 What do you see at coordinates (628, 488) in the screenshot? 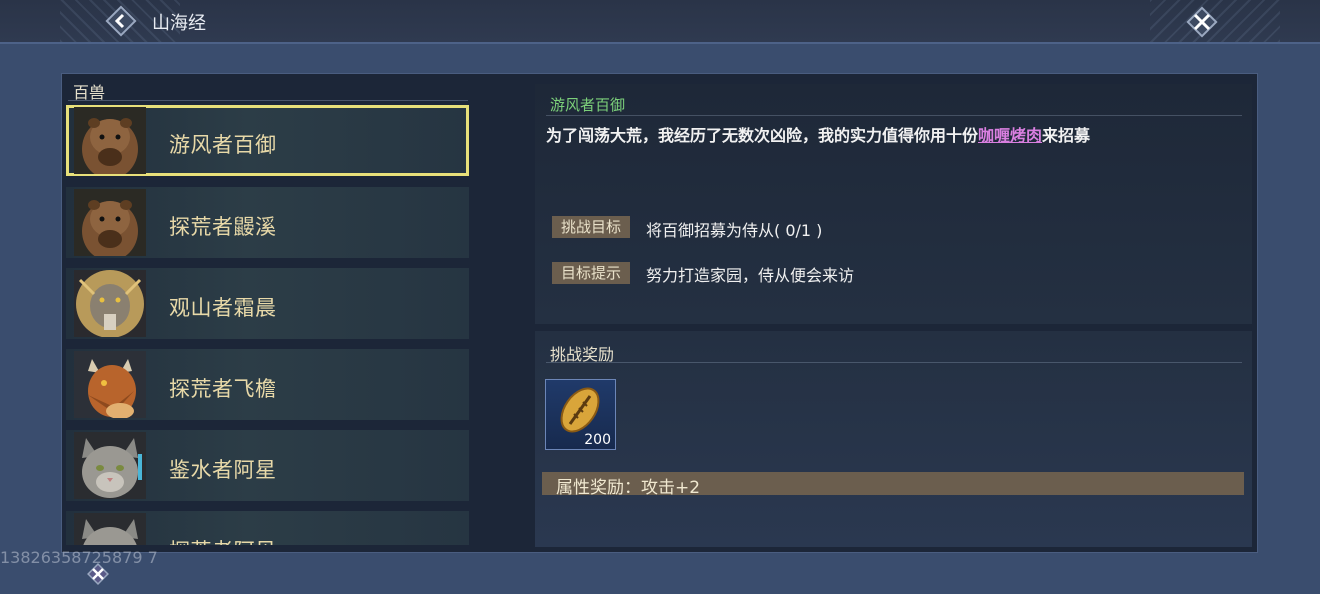
I see `attribute-reward-text: 属性奖励：攻击+2` at bounding box center [628, 488].